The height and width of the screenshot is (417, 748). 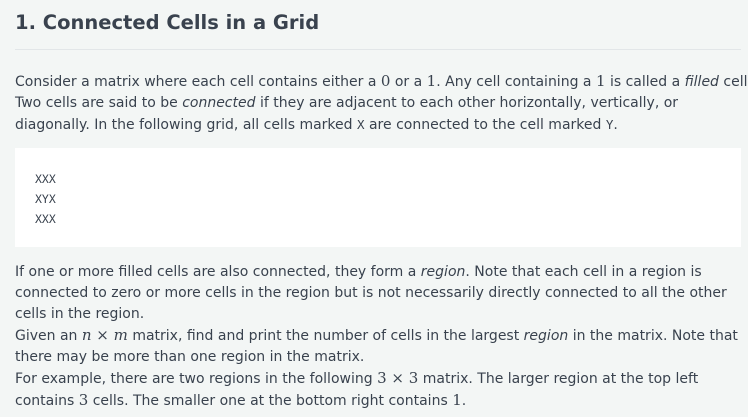 What do you see at coordinates (485, 125) in the screenshot?
I see `text: are connected to the cell marked` at bounding box center [485, 125].